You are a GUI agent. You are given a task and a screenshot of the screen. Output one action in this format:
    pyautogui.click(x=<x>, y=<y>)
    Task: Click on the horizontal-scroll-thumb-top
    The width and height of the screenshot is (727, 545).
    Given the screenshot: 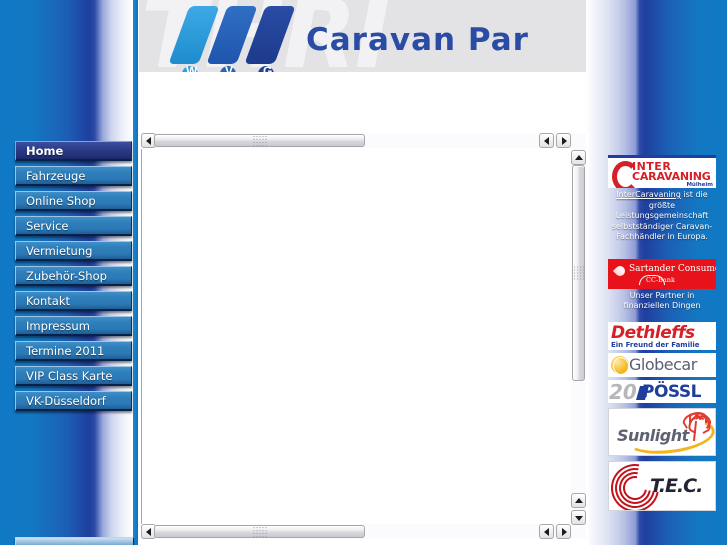 What is the action you would take?
    pyautogui.click(x=259, y=140)
    